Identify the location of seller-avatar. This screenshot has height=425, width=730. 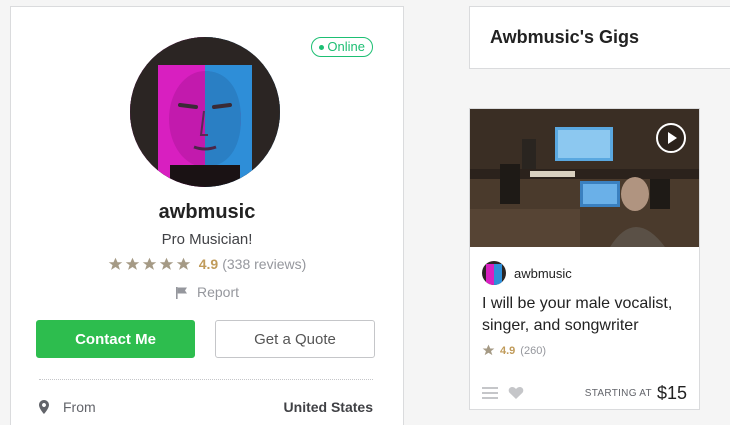
(494, 273).